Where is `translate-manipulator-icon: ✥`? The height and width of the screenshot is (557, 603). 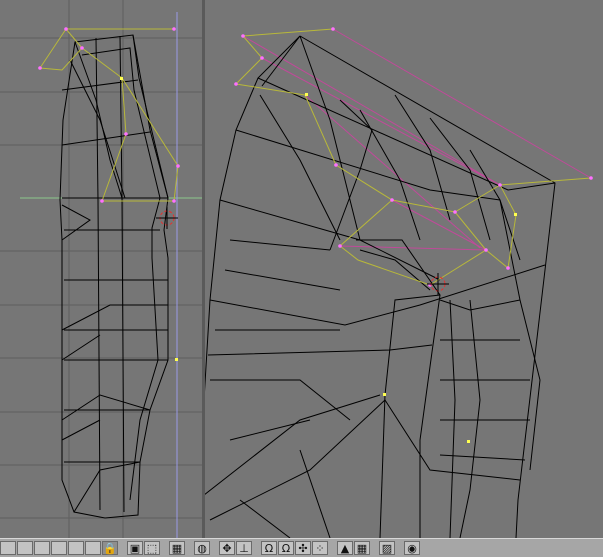
translate-manipulator-icon: ✥ is located at coordinates (227, 548).